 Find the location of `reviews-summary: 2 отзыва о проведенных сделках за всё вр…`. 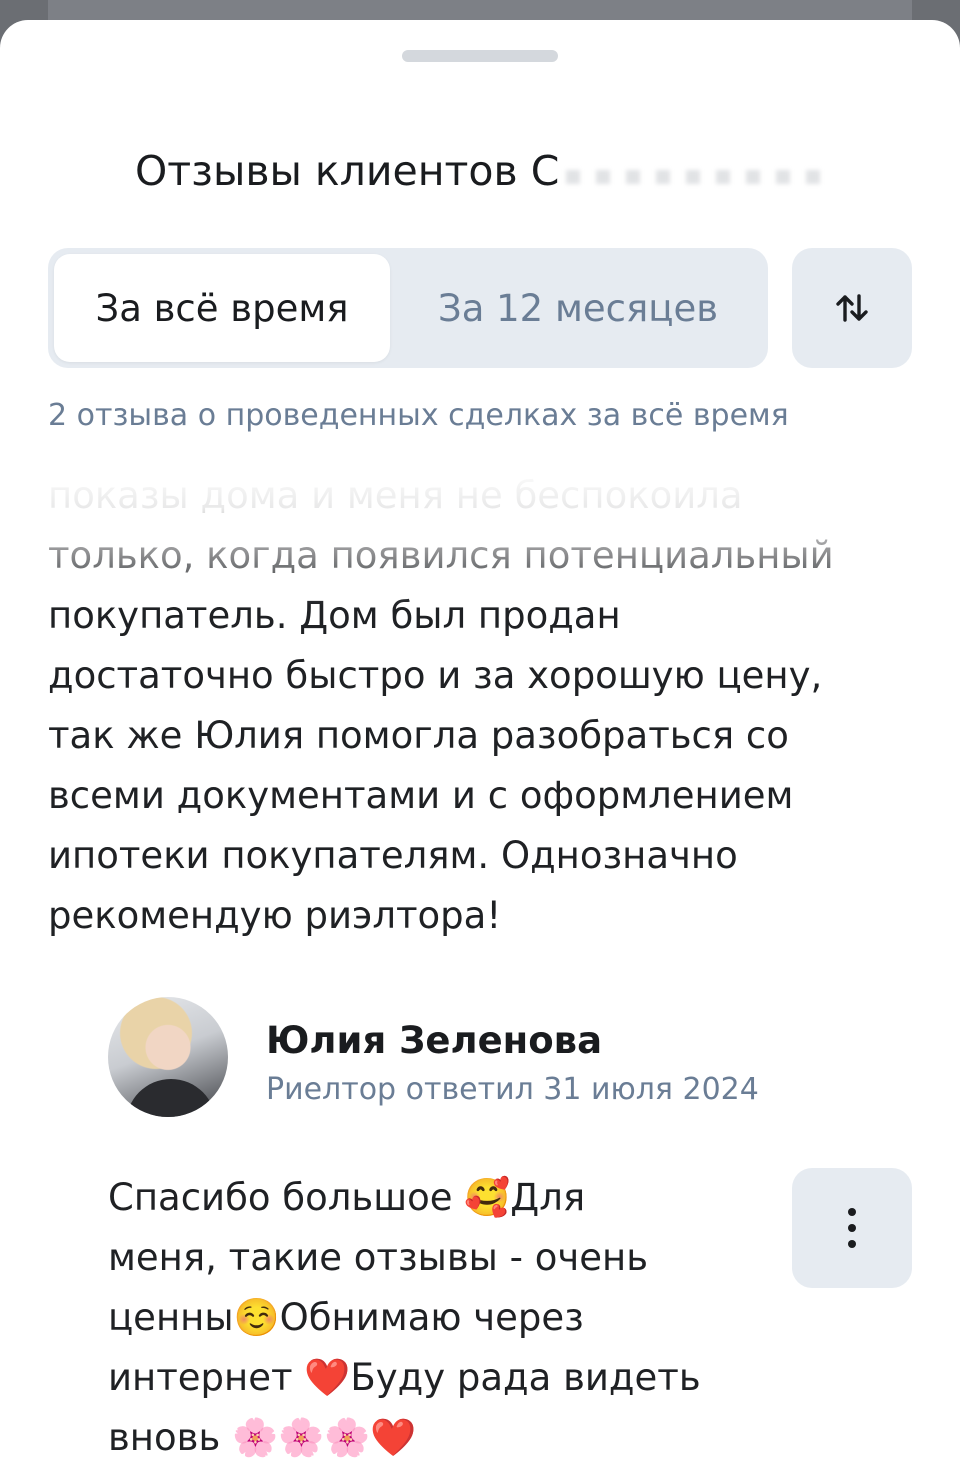

reviews-summary: 2 отзыва о проведенных сделках за всё вр… is located at coordinates (418, 415).